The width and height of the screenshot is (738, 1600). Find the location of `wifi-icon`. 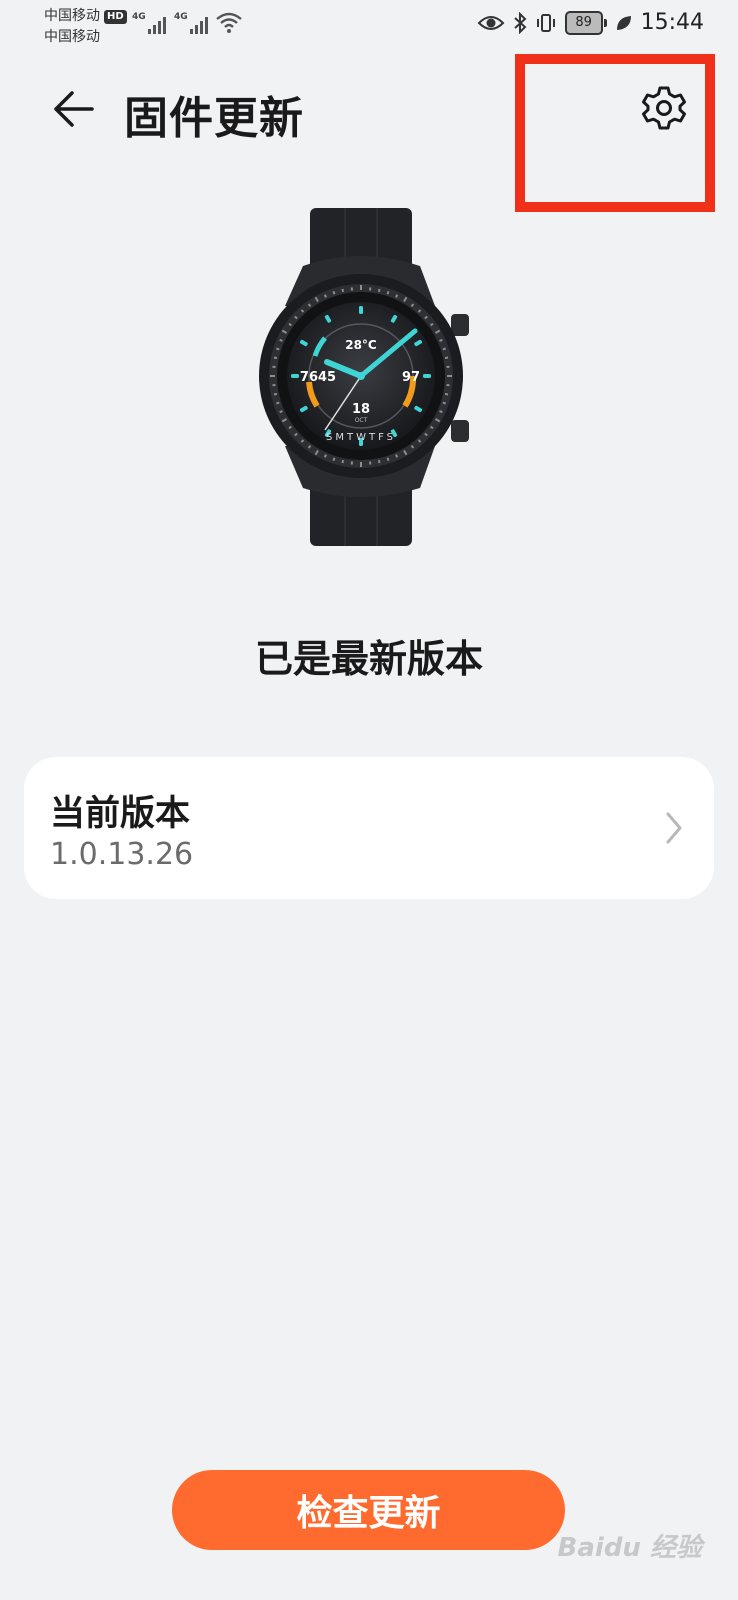

wifi-icon is located at coordinates (229, 22).